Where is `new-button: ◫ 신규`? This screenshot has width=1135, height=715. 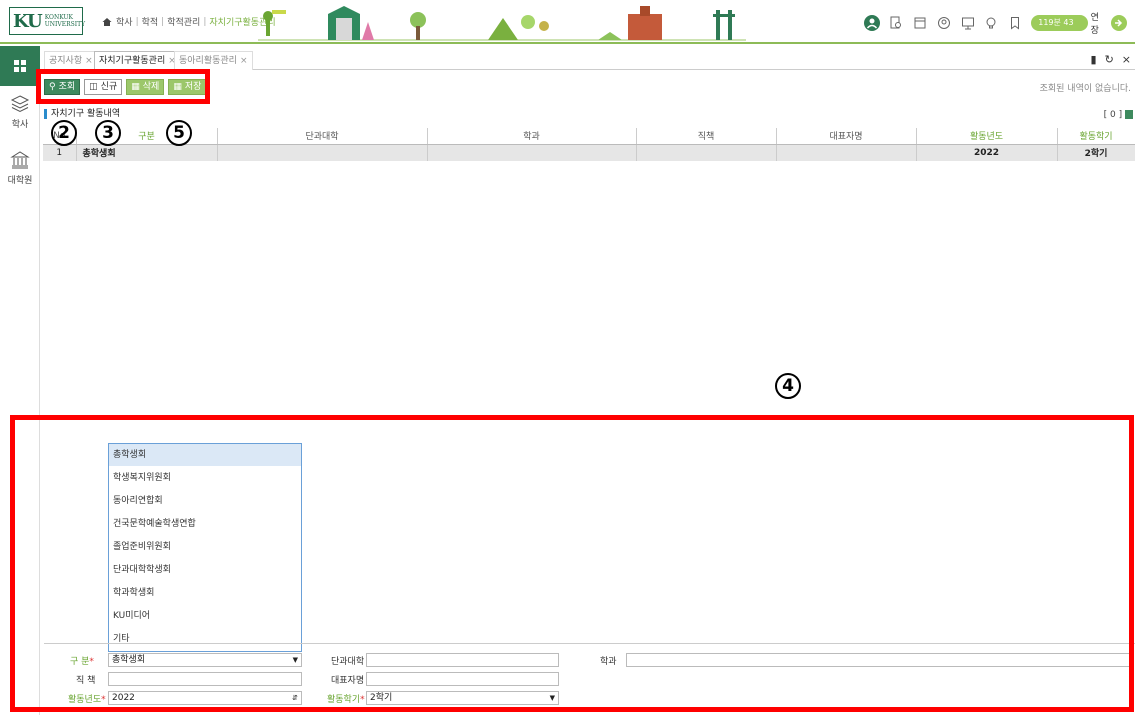
new-button: ◫ 신규 is located at coordinates (103, 87).